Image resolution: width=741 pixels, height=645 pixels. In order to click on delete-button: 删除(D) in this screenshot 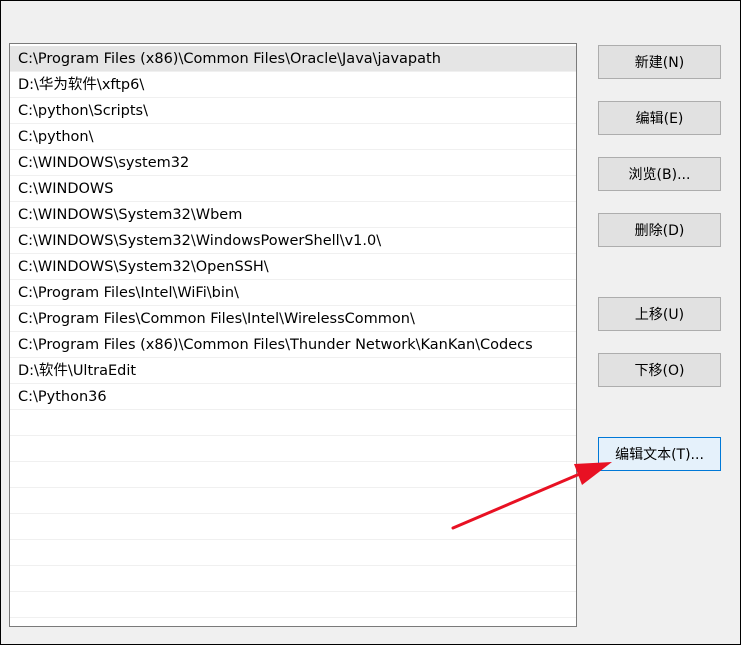, I will do `click(659, 230)`.